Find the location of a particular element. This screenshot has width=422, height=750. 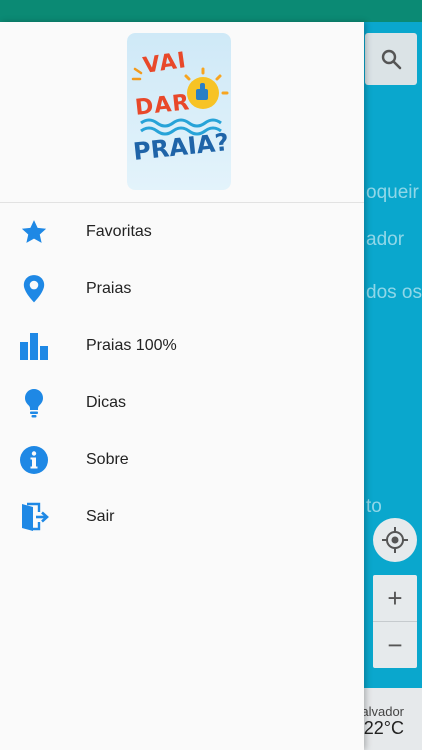

menu-item-praias-100: Praias 100% is located at coordinates (182, 345).